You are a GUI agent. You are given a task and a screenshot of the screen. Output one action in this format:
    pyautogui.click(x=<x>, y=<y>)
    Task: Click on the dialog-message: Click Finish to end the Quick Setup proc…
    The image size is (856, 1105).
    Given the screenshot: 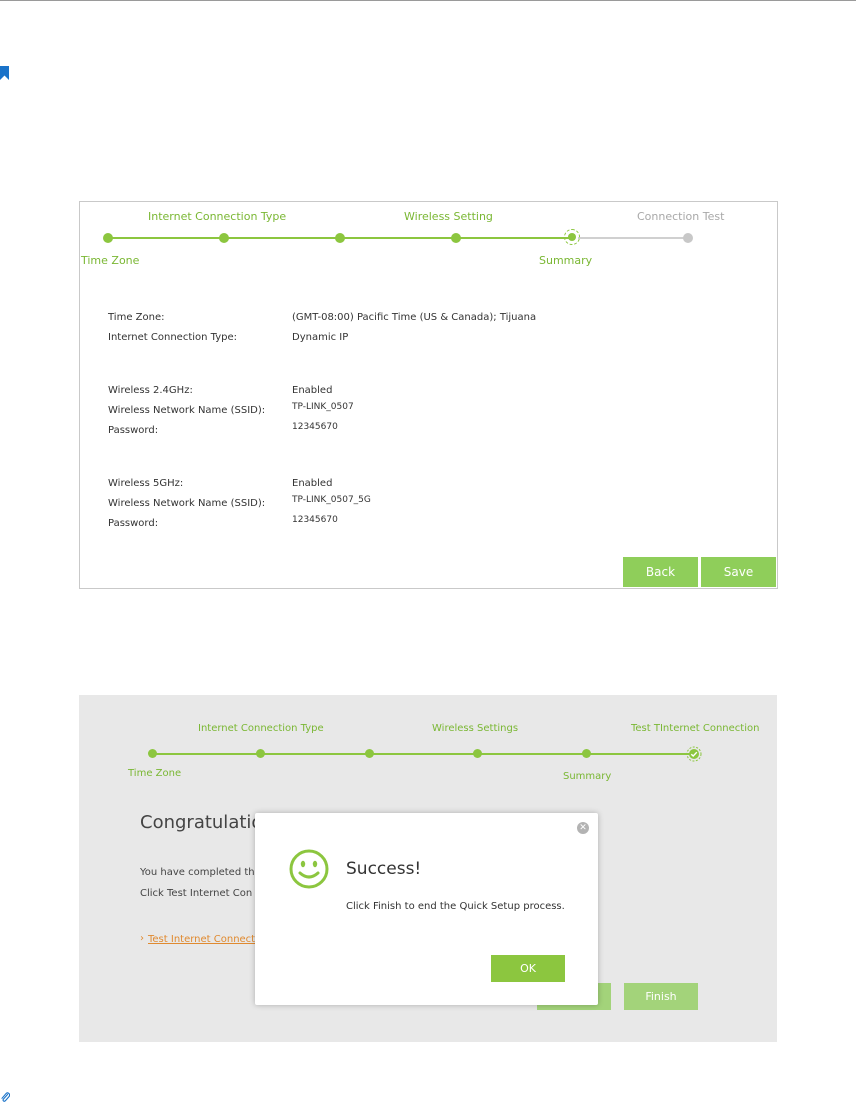 What is the action you would take?
    pyautogui.click(x=455, y=906)
    